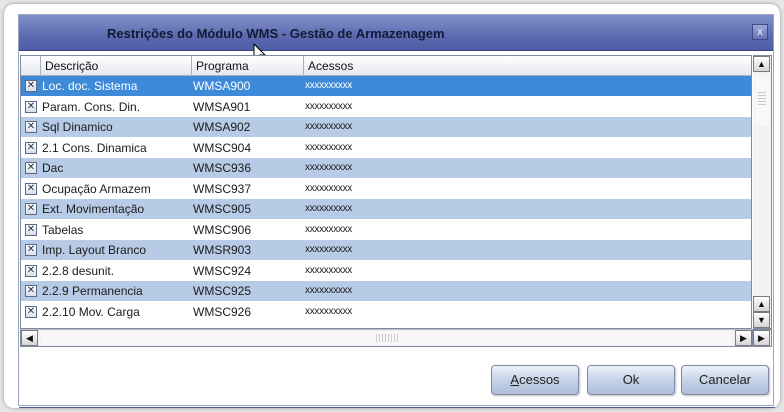 The image size is (784, 412). What do you see at coordinates (94, 147) in the screenshot?
I see `row-descricao: 2.1 Cons. Dinamica` at bounding box center [94, 147].